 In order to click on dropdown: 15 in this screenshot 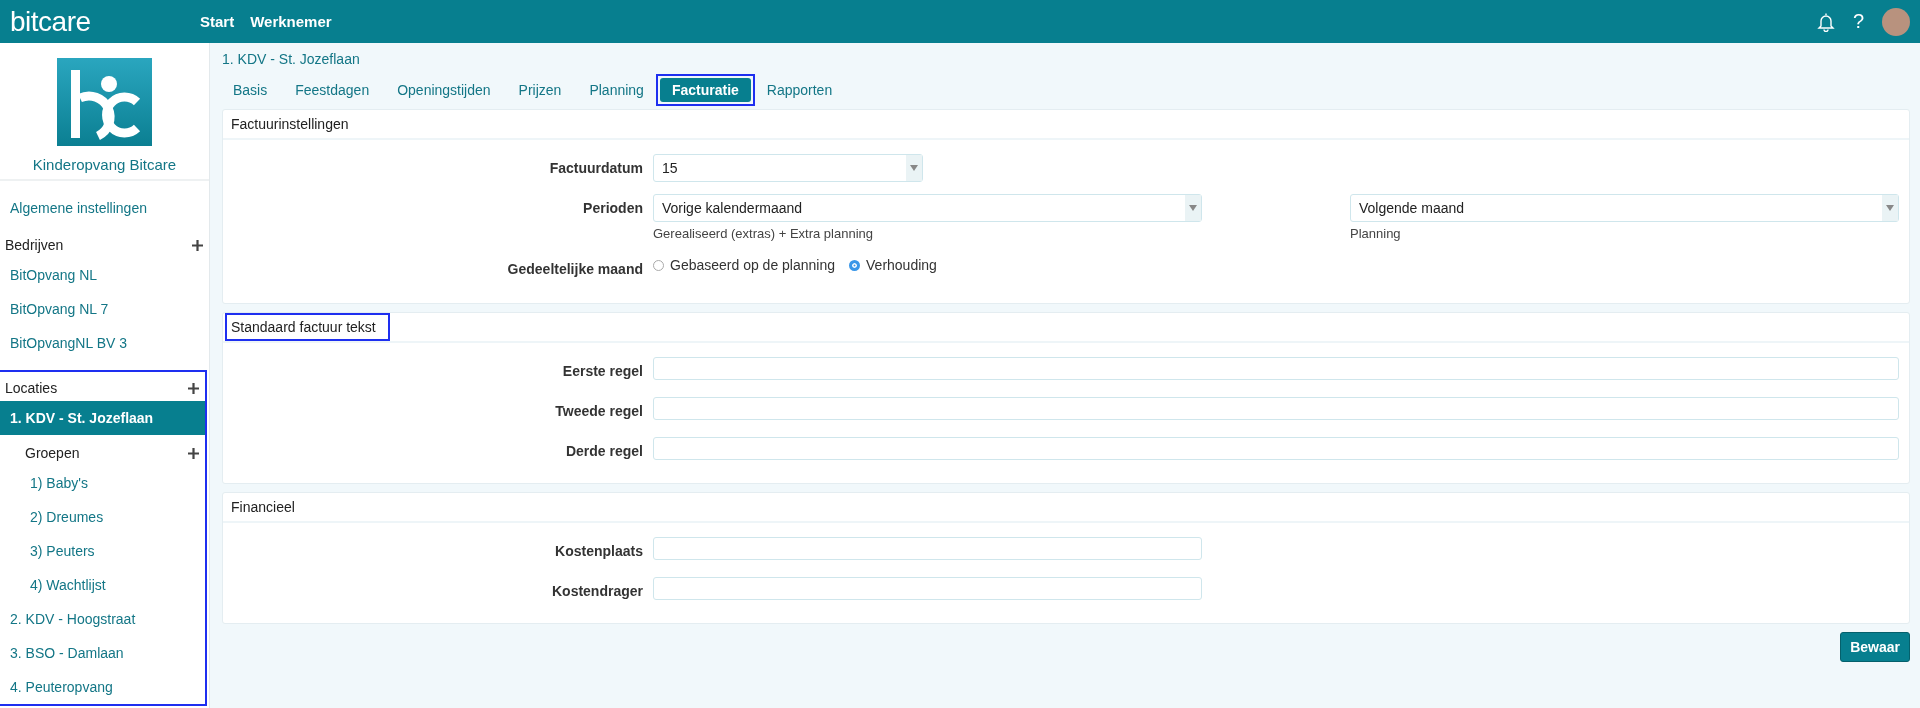, I will do `click(788, 168)`.